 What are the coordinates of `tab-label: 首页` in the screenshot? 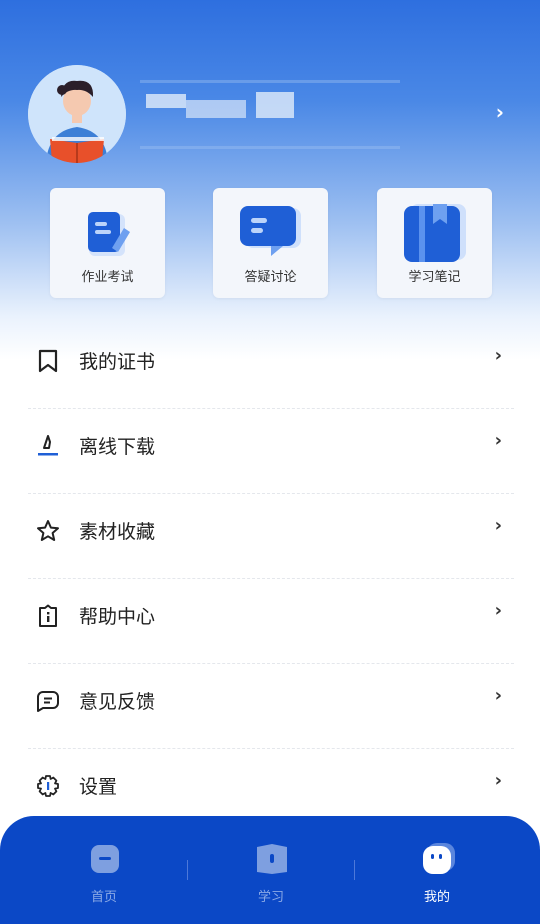 It's located at (103, 897).